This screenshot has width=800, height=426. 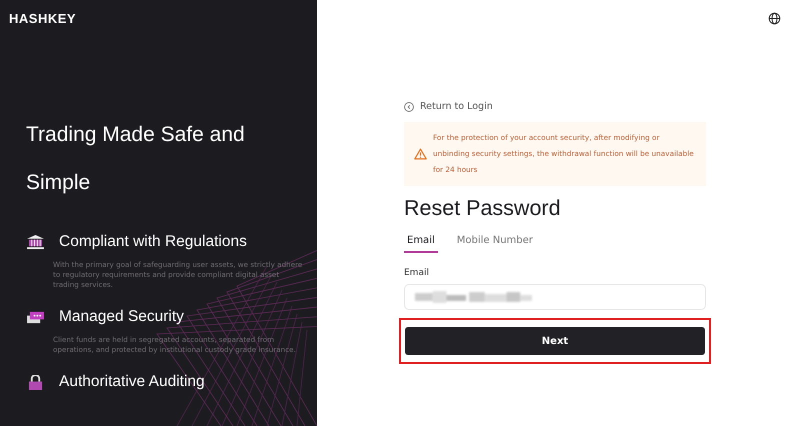 I want to click on email-field, so click(x=555, y=297).